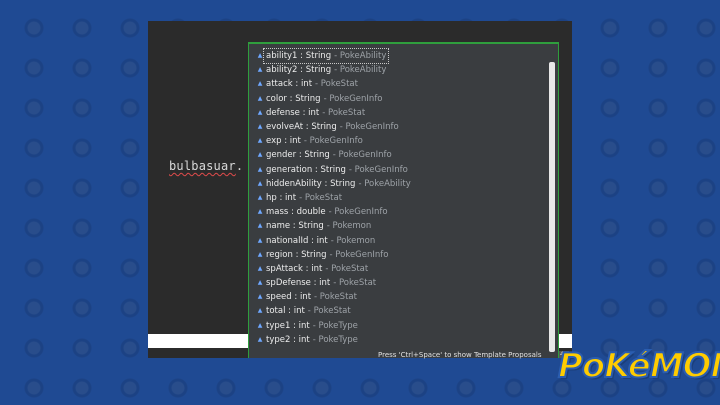 The width and height of the screenshot is (720, 405). I want to click on proposal-item: ▲ speed : int - PokeStat, so click(397, 297).